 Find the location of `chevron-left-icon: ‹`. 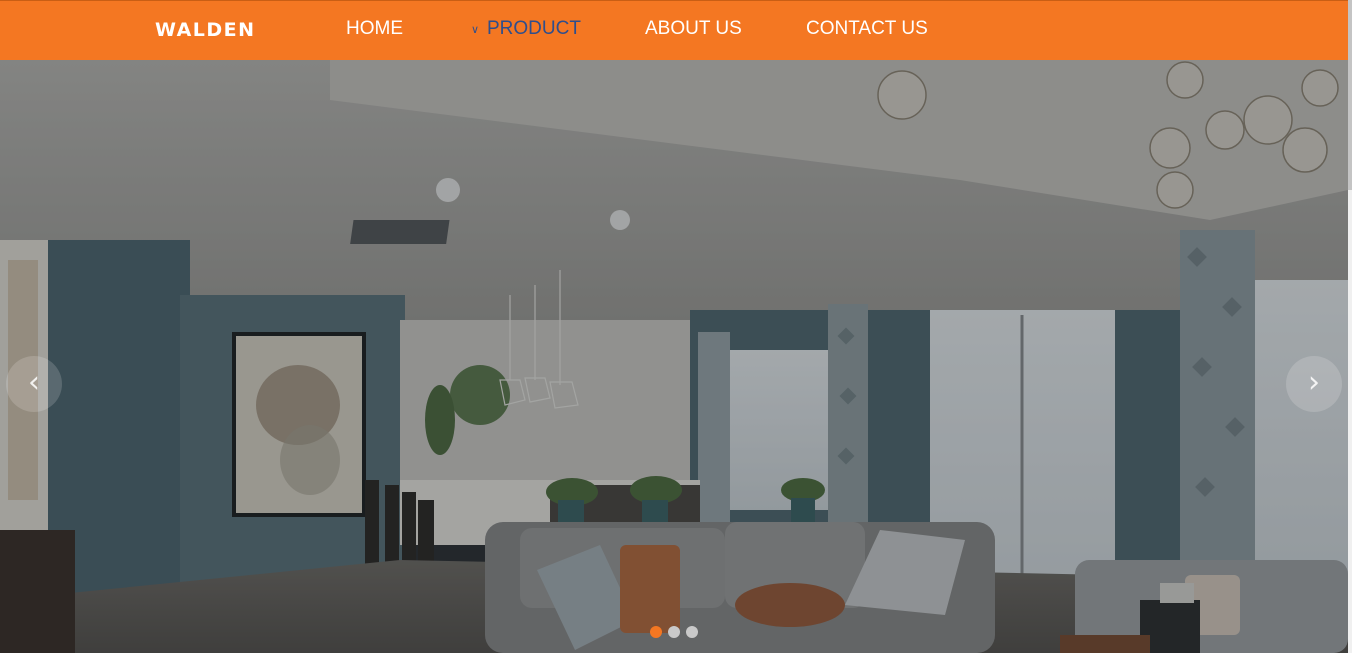

chevron-left-icon: ‹ is located at coordinates (34, 382).